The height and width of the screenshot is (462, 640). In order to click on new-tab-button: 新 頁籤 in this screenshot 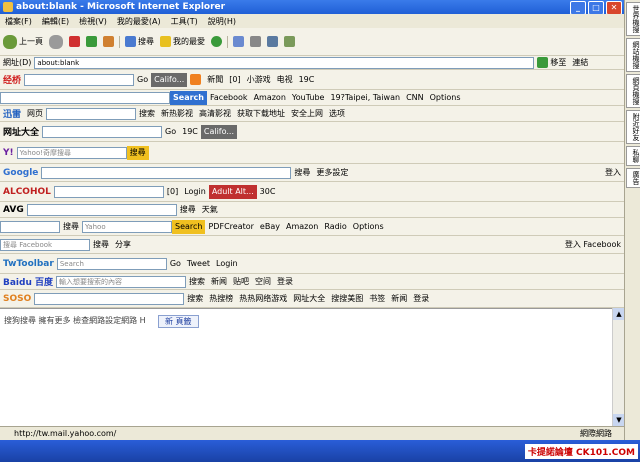, I will do `click(178, 321)`.